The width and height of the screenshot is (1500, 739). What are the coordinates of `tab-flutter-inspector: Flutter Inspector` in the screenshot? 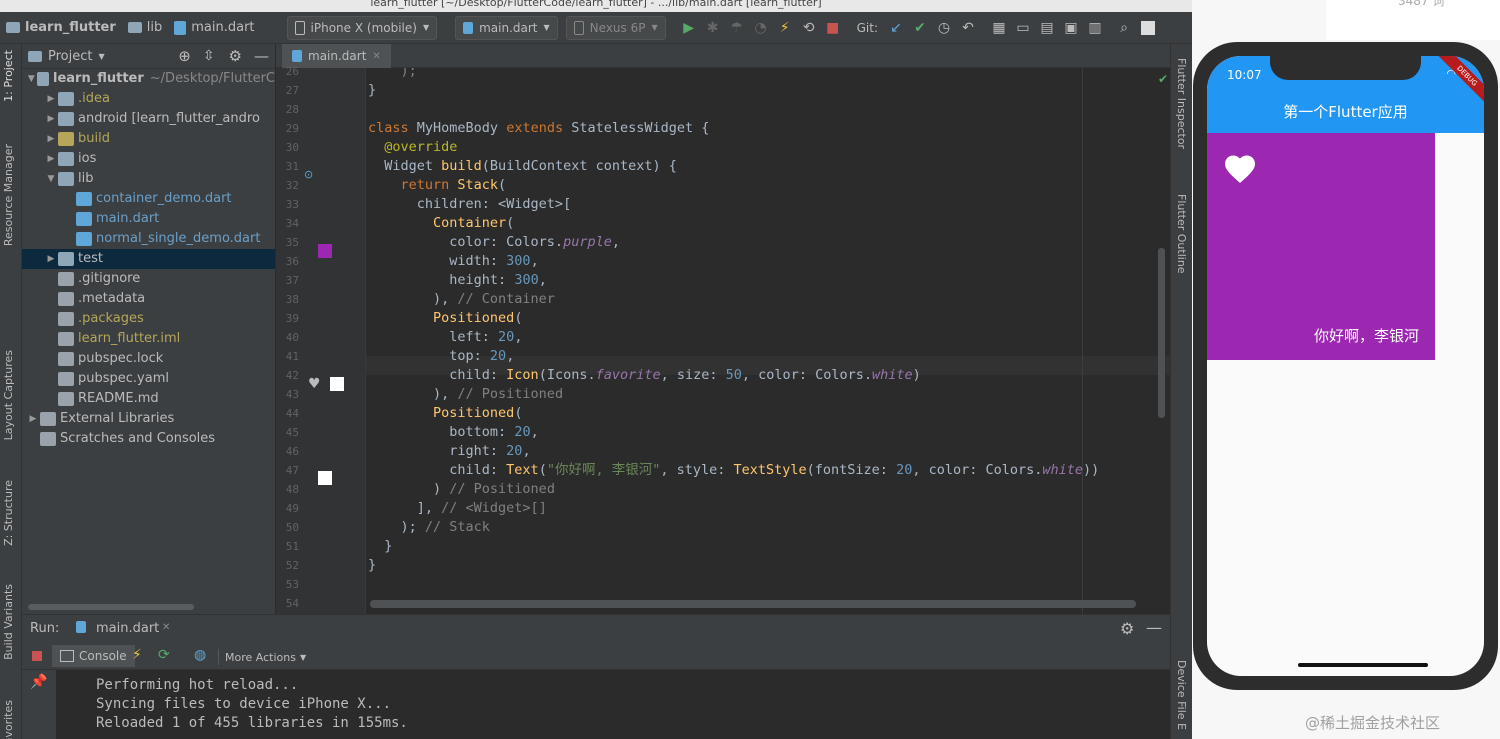 It's located at (1181, 103).